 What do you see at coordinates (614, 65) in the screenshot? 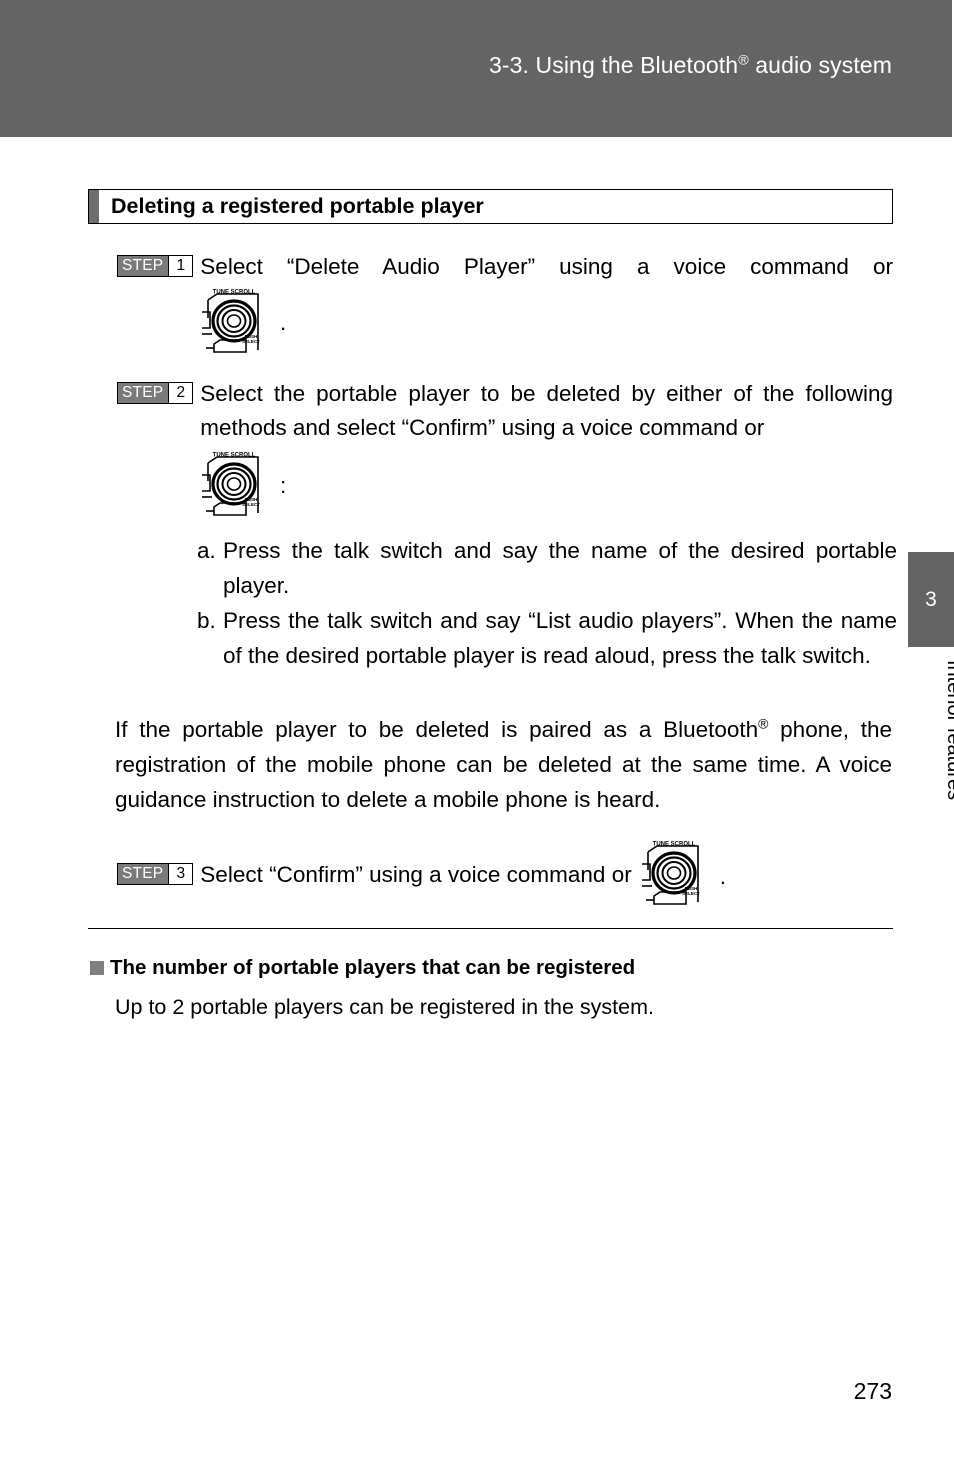
I see `header-title-prefix: 3-3. Using the Bluetooth` at bounding box center [614, 65].